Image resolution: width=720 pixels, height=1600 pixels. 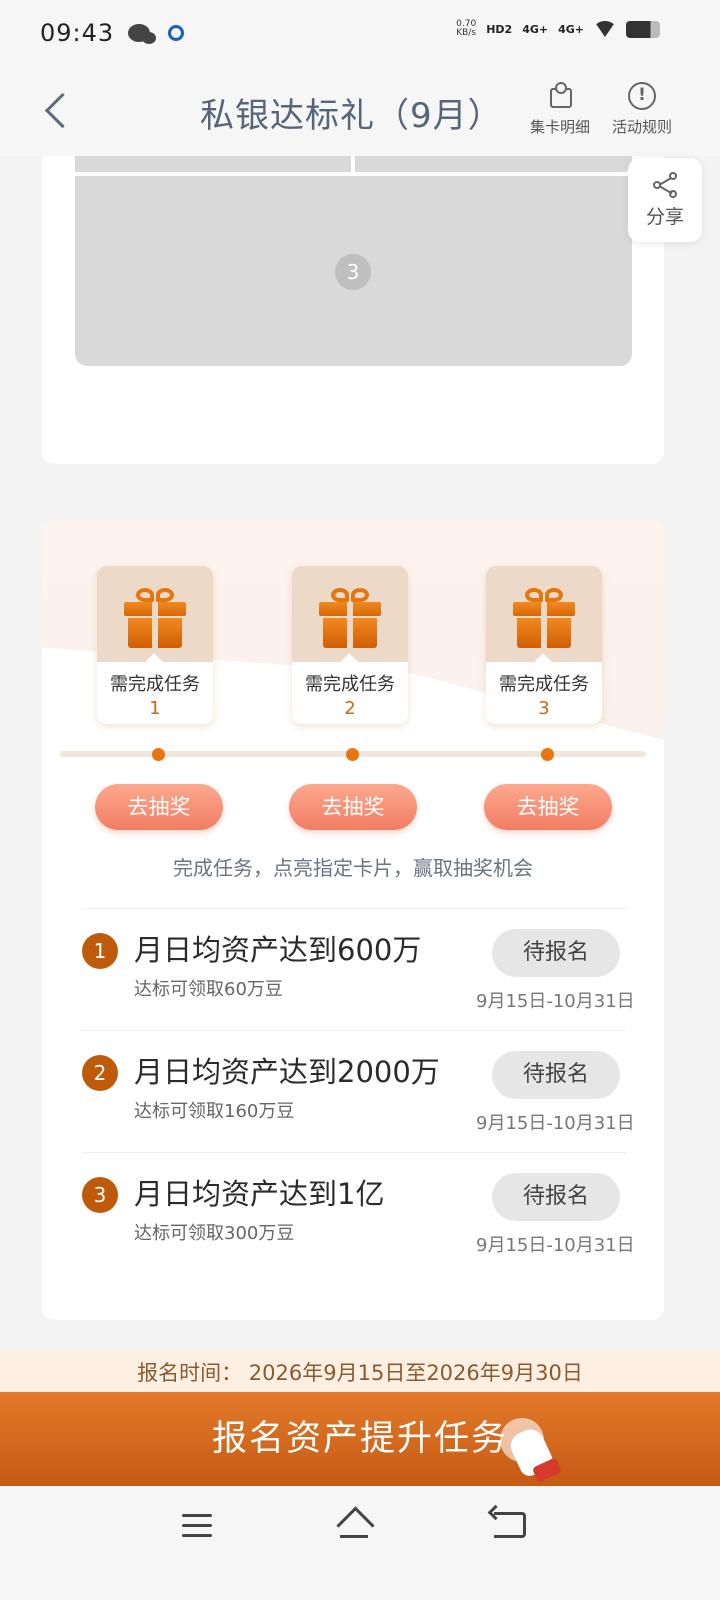 I want to click on share-button: 分享, so click(x=665, y=200).